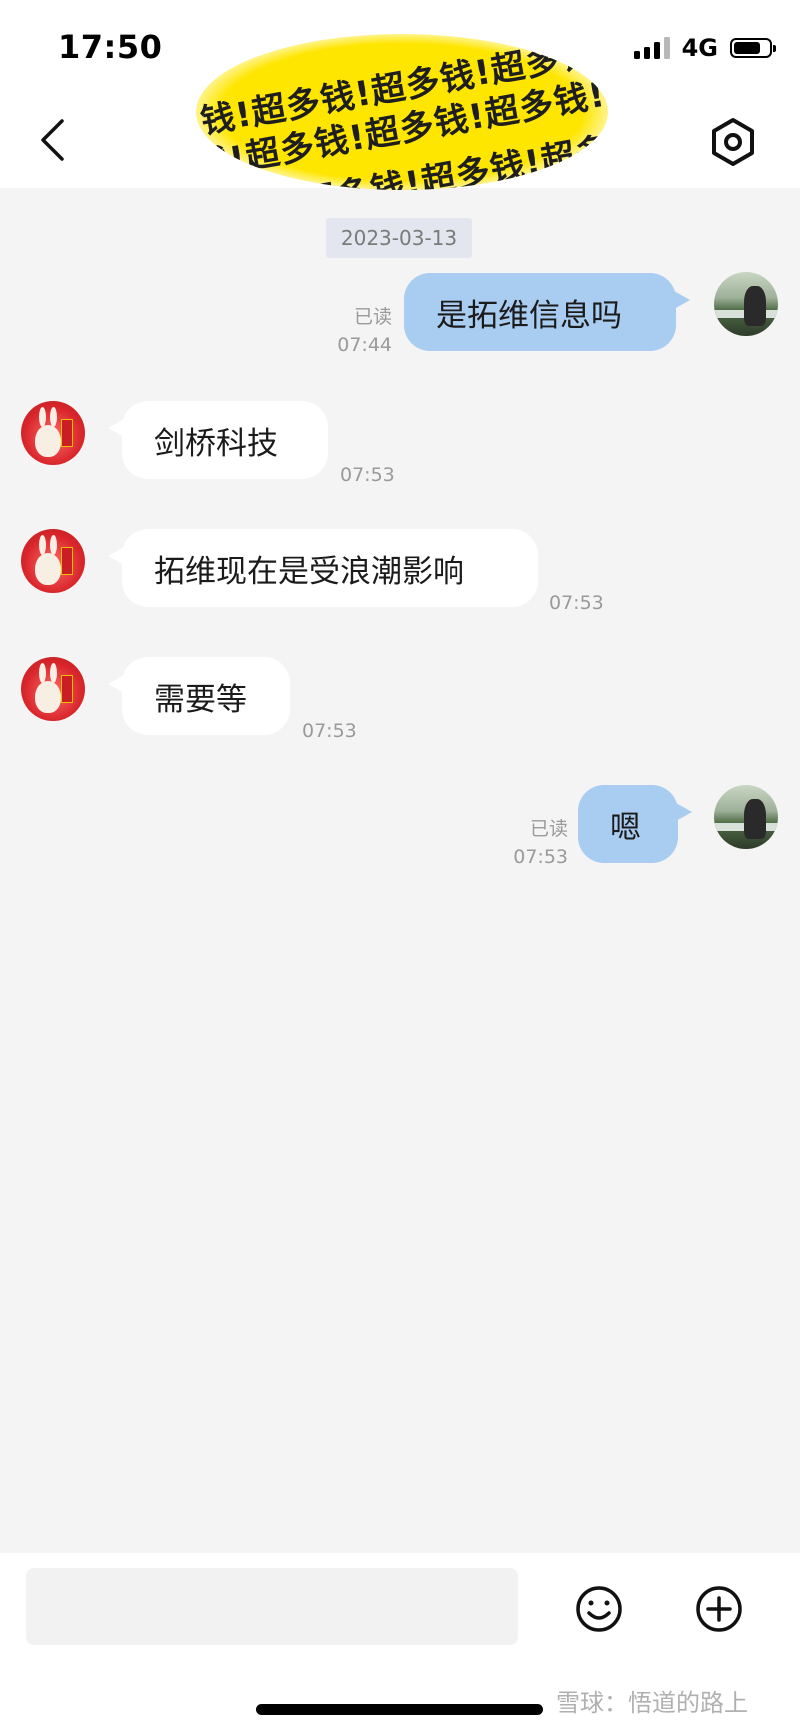  I want to click on back-button, so click(52, 140).